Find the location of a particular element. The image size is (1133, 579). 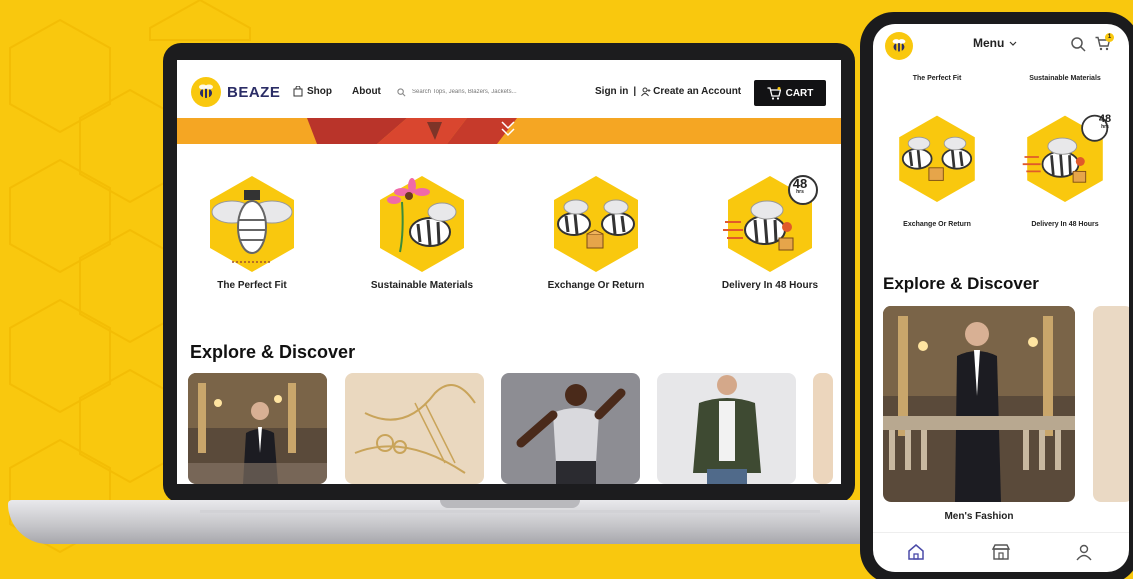

mobile-bottom-nav is located at coordinates (1001, 552).